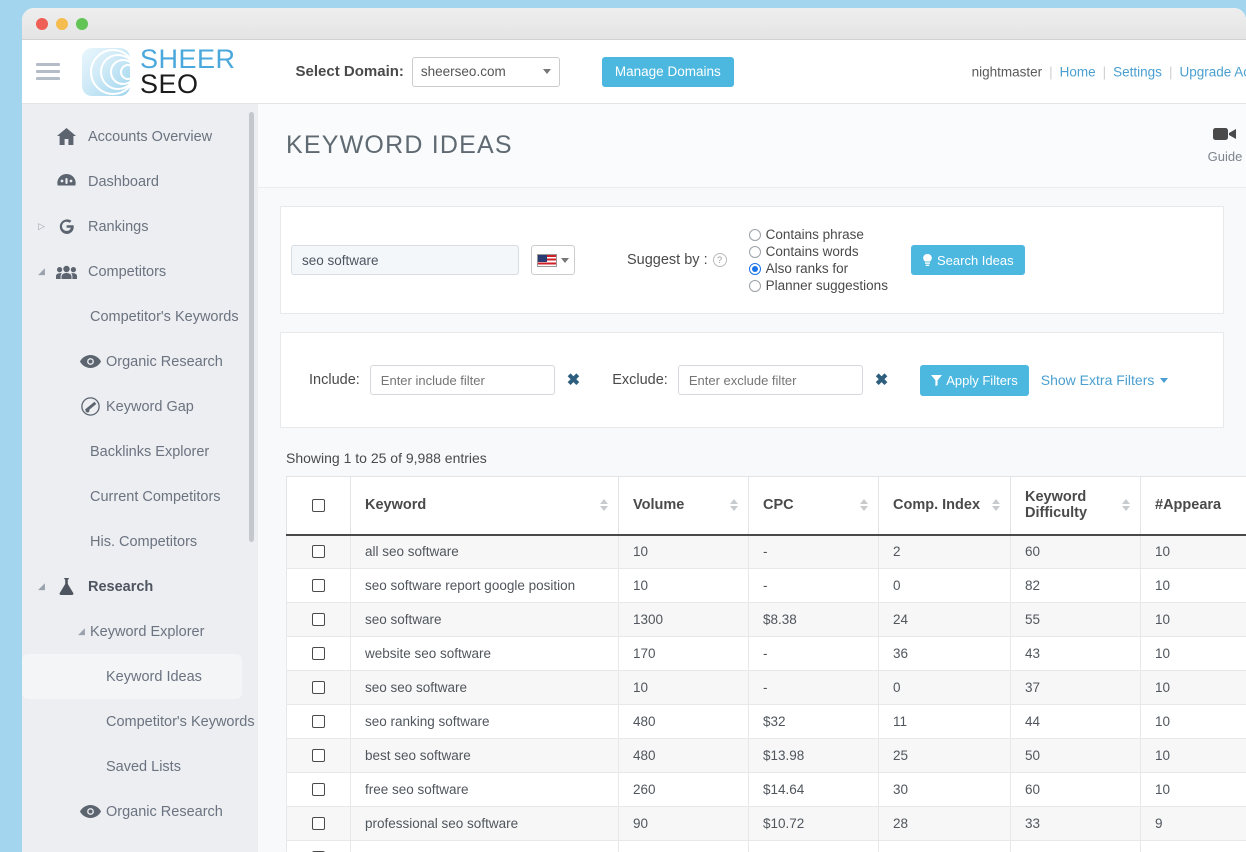  What do you see at coordinates (1105, 380) in the screenshot?
I see `show-extra-filters-toggle: Show Extra Filters` at bounding box center [1105, 380].